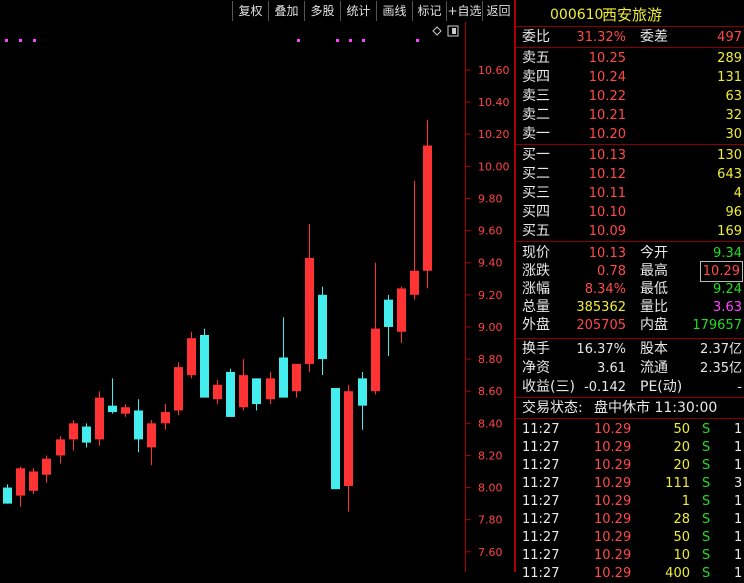 Image resolution: width=744 pixels, height=583 pixels. I want to click on weibi-value: 31.32%, so click(601, 37).